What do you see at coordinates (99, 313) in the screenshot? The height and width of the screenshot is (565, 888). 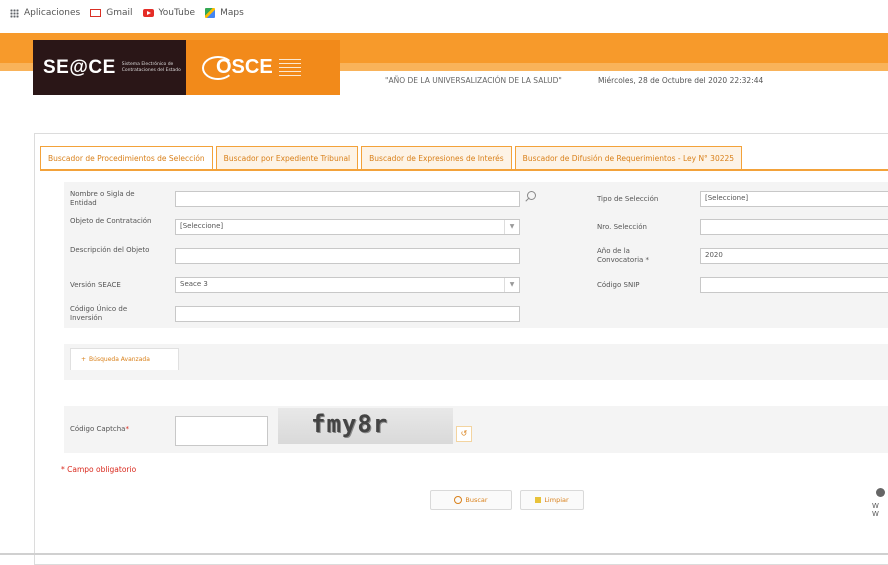 I see `codigo-inversion-label: Código Único de Inversión` at bounding box center [99, 313].